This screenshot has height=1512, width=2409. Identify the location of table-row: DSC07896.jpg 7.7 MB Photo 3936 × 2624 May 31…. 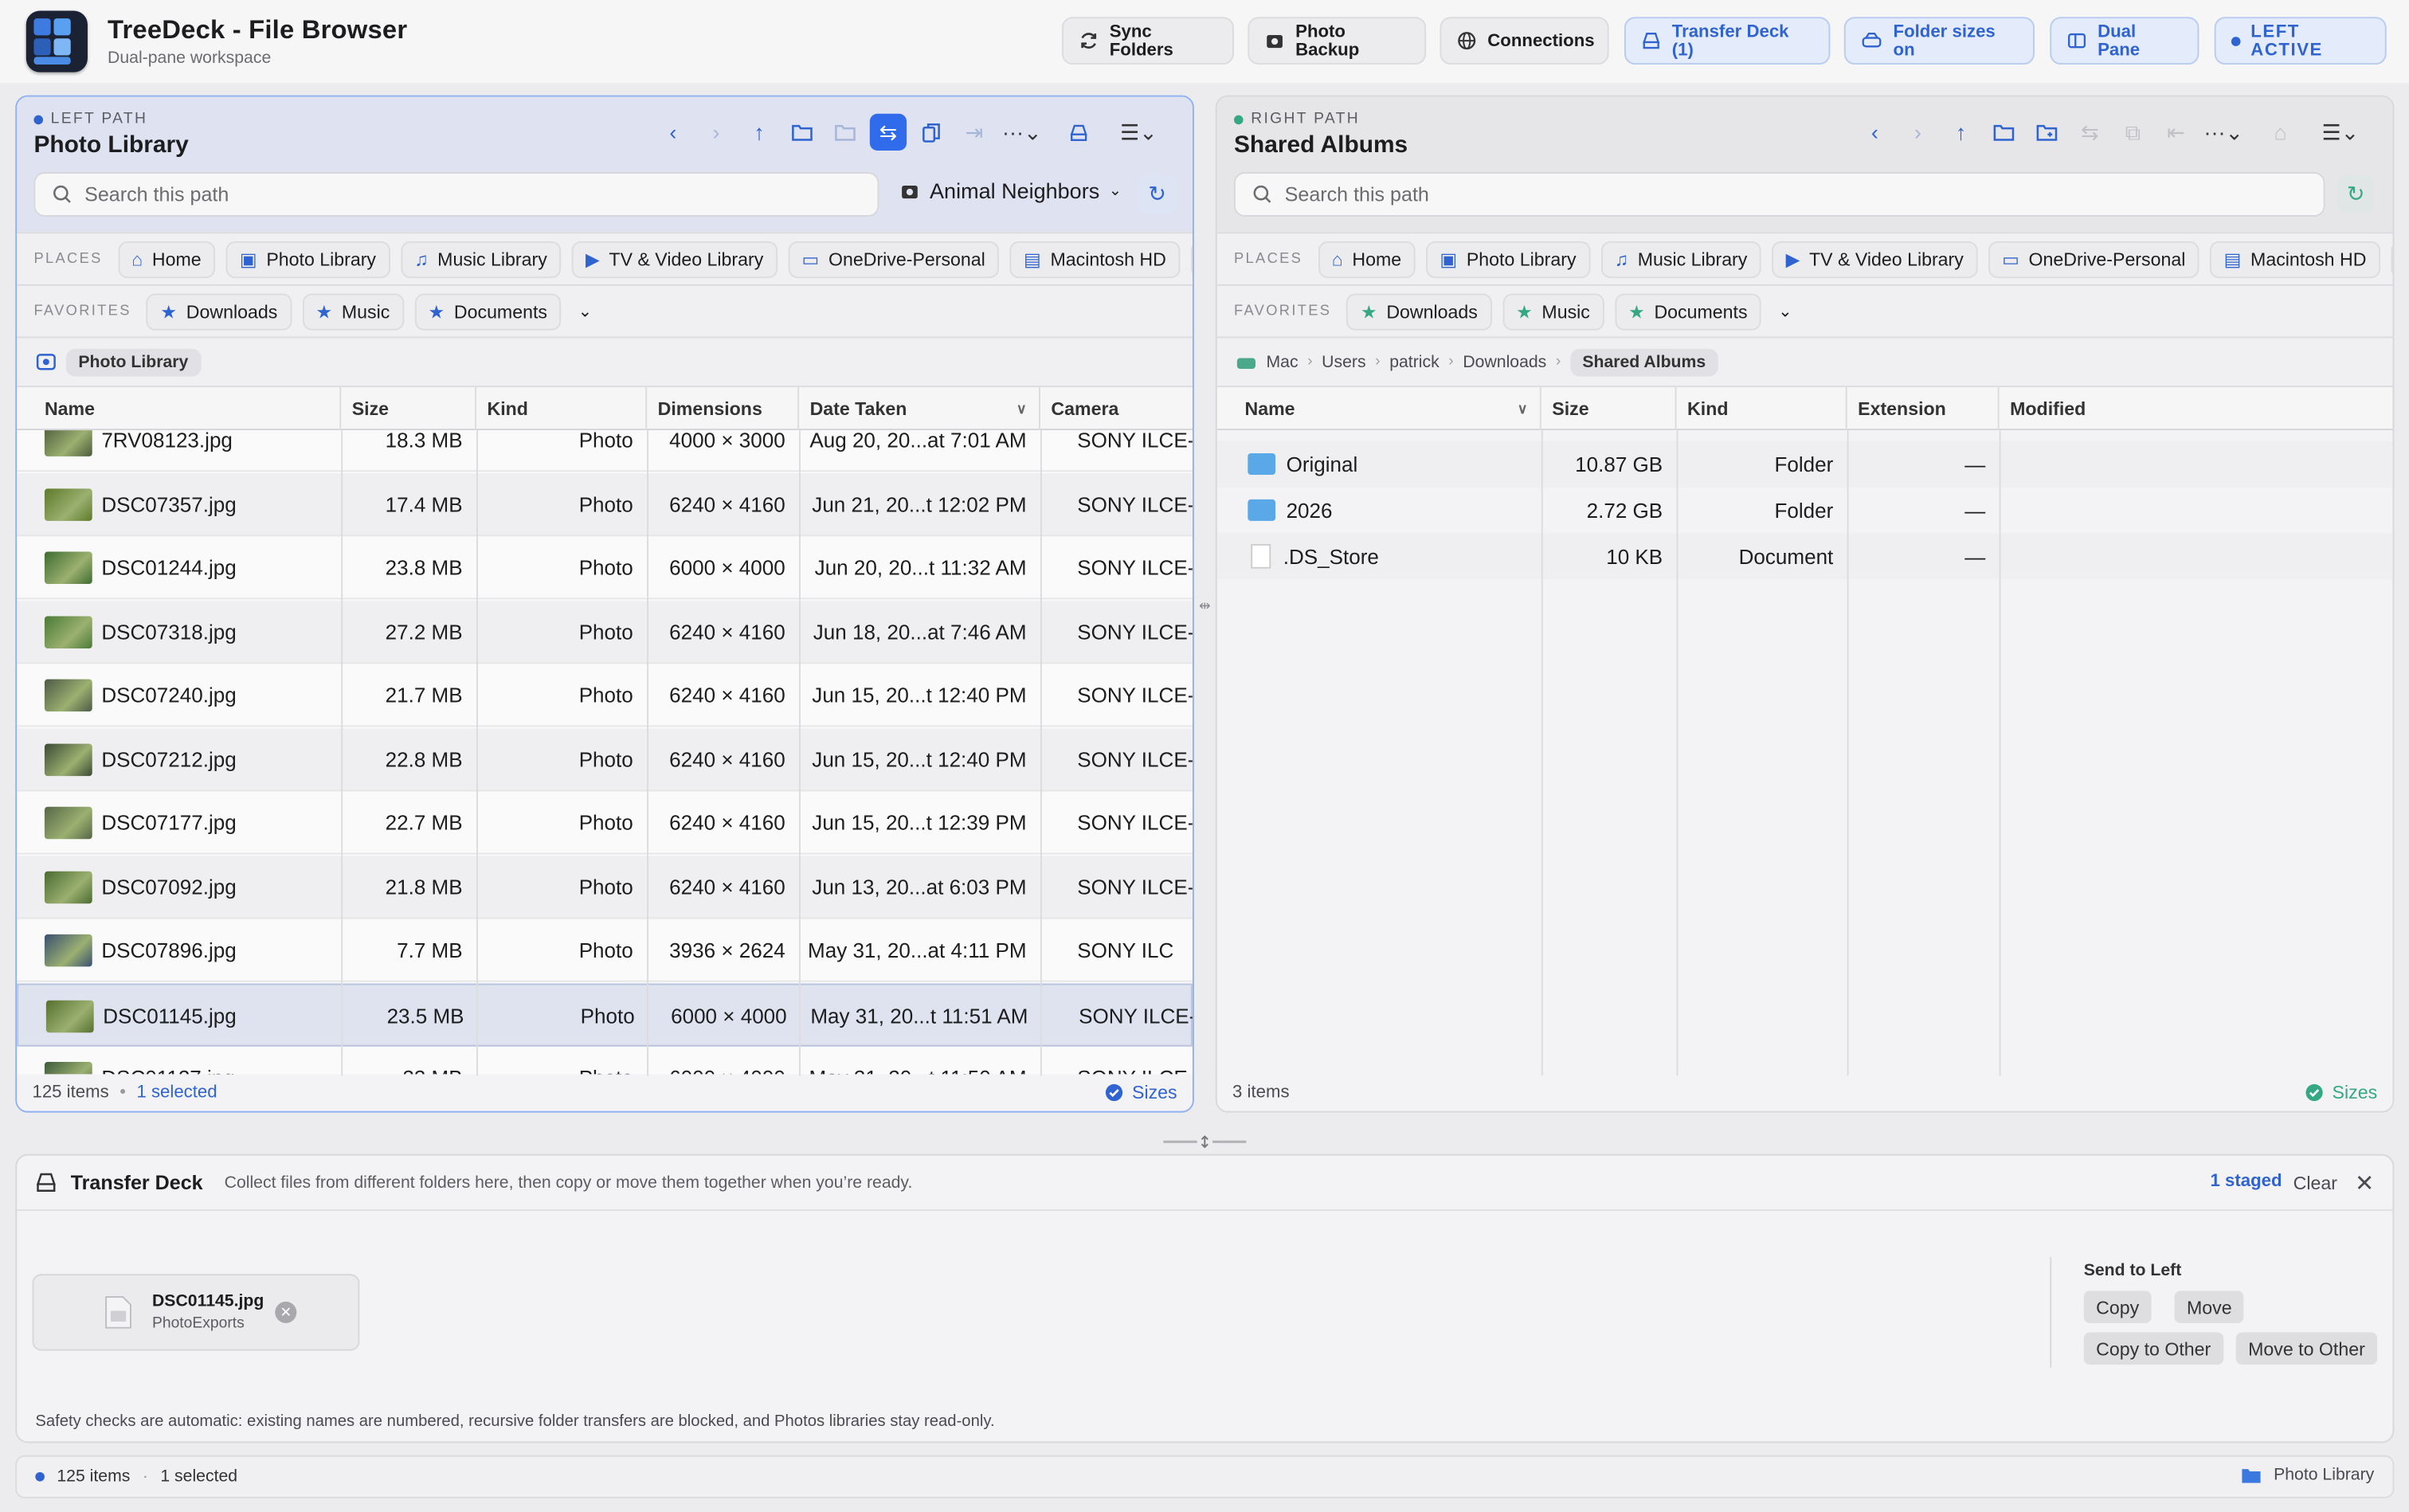
(605, 951).